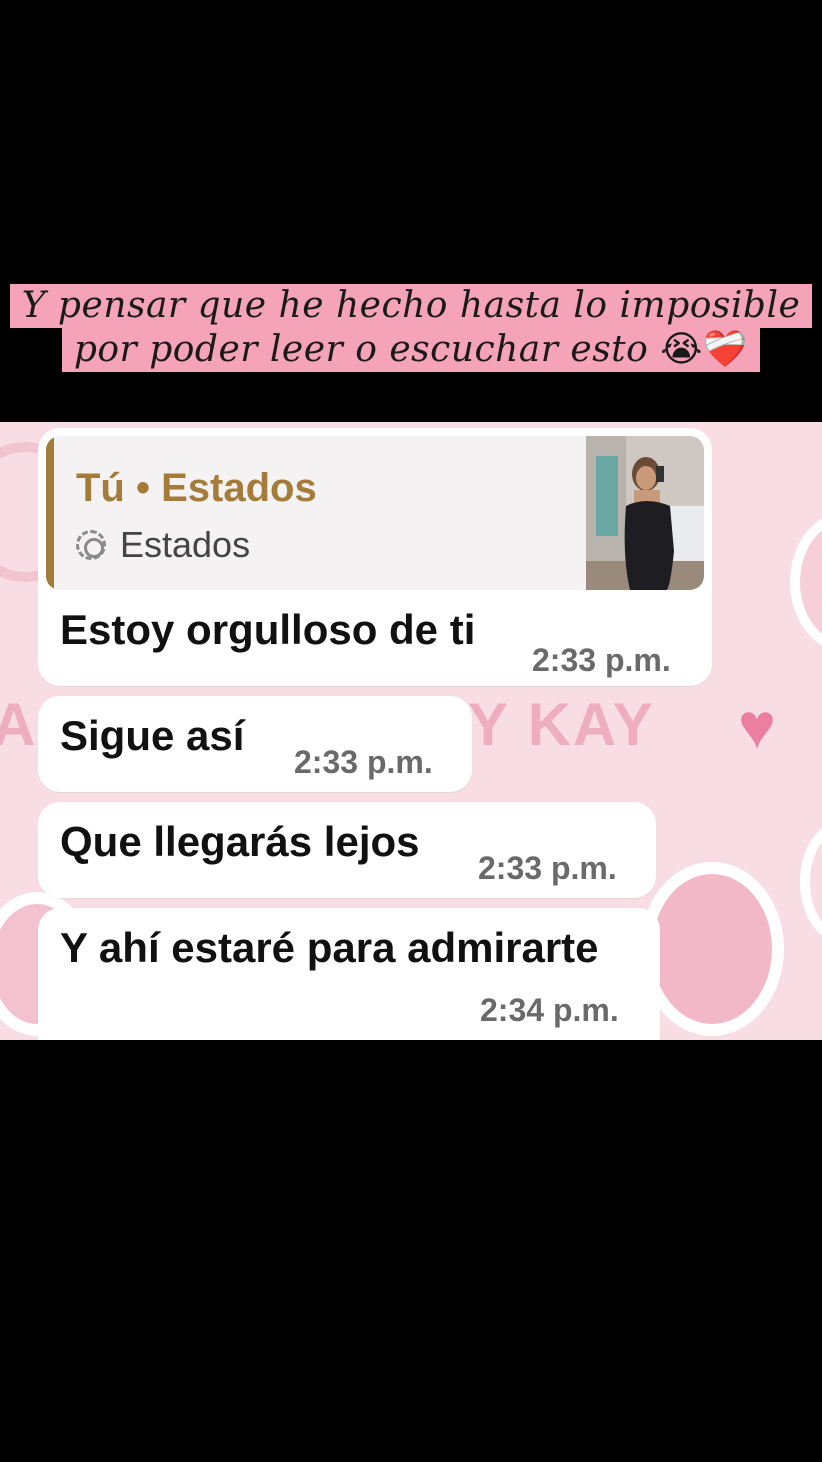 The width and height of the screenshot is (822, 1462). I want to click on message-bubble: Que llegarás lejos 2:33 p.m., so click(347, 850).